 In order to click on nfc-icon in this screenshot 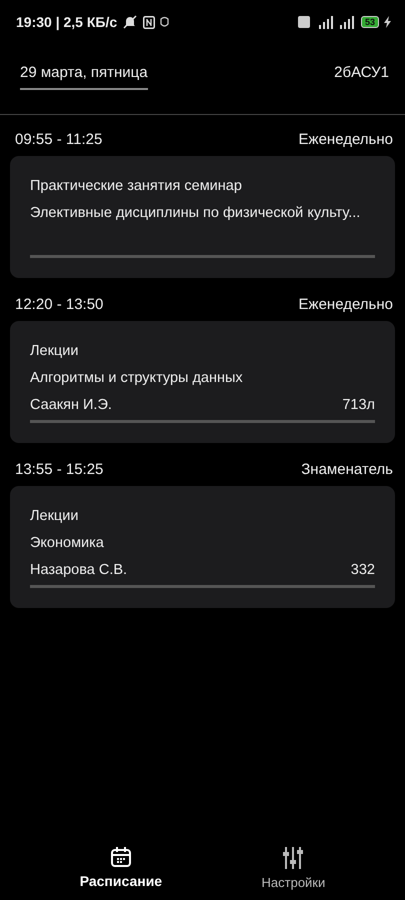, I will do `click(149, 22)`.